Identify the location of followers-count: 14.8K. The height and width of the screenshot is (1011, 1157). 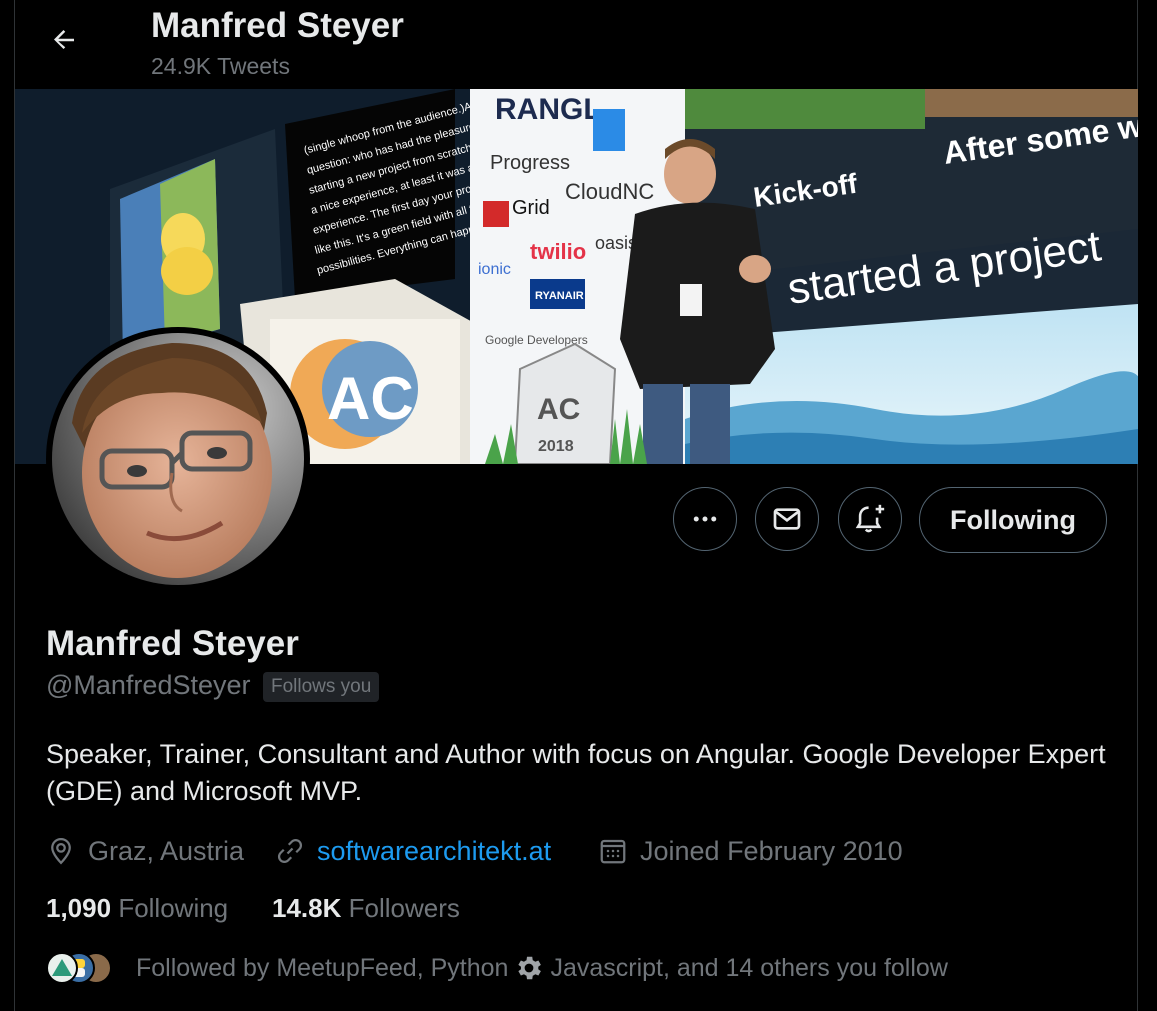
(307, 908).